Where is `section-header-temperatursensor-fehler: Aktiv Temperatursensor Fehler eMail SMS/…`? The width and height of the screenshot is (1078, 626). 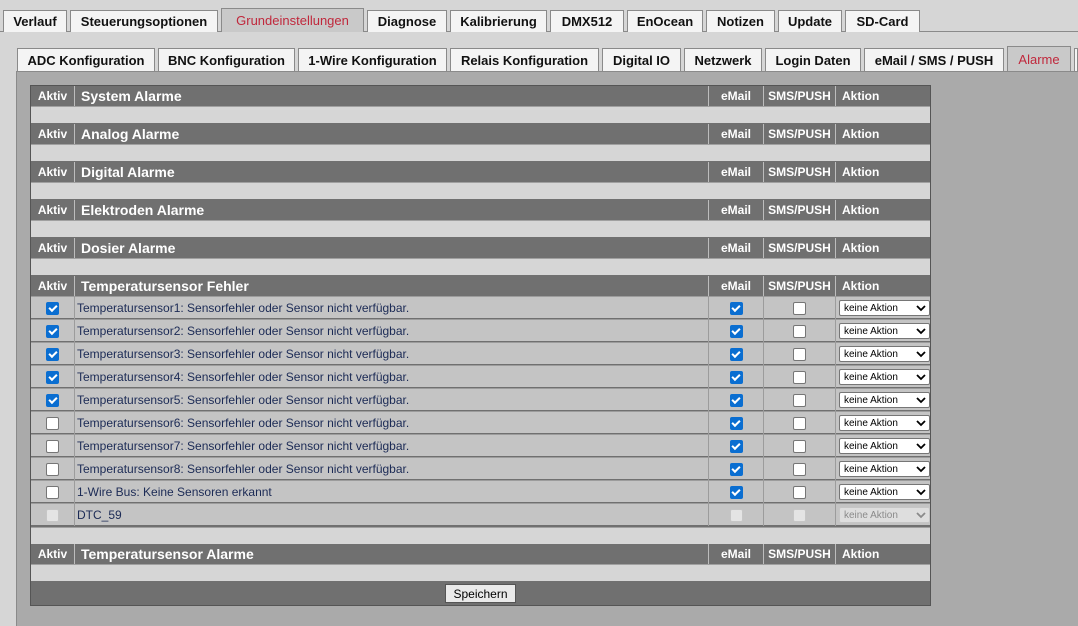 section-header-temperatursensor-fehler: Aktiv Temperatursensor Fehler eMail SMS/… is located at coordinates (480, 286).